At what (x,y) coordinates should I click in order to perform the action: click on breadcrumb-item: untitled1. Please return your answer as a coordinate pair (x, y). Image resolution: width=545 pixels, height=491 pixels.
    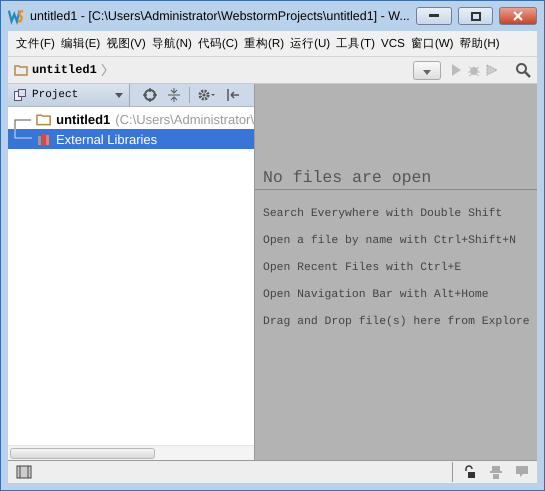
    Looking at the image, I should click on (64, 70).